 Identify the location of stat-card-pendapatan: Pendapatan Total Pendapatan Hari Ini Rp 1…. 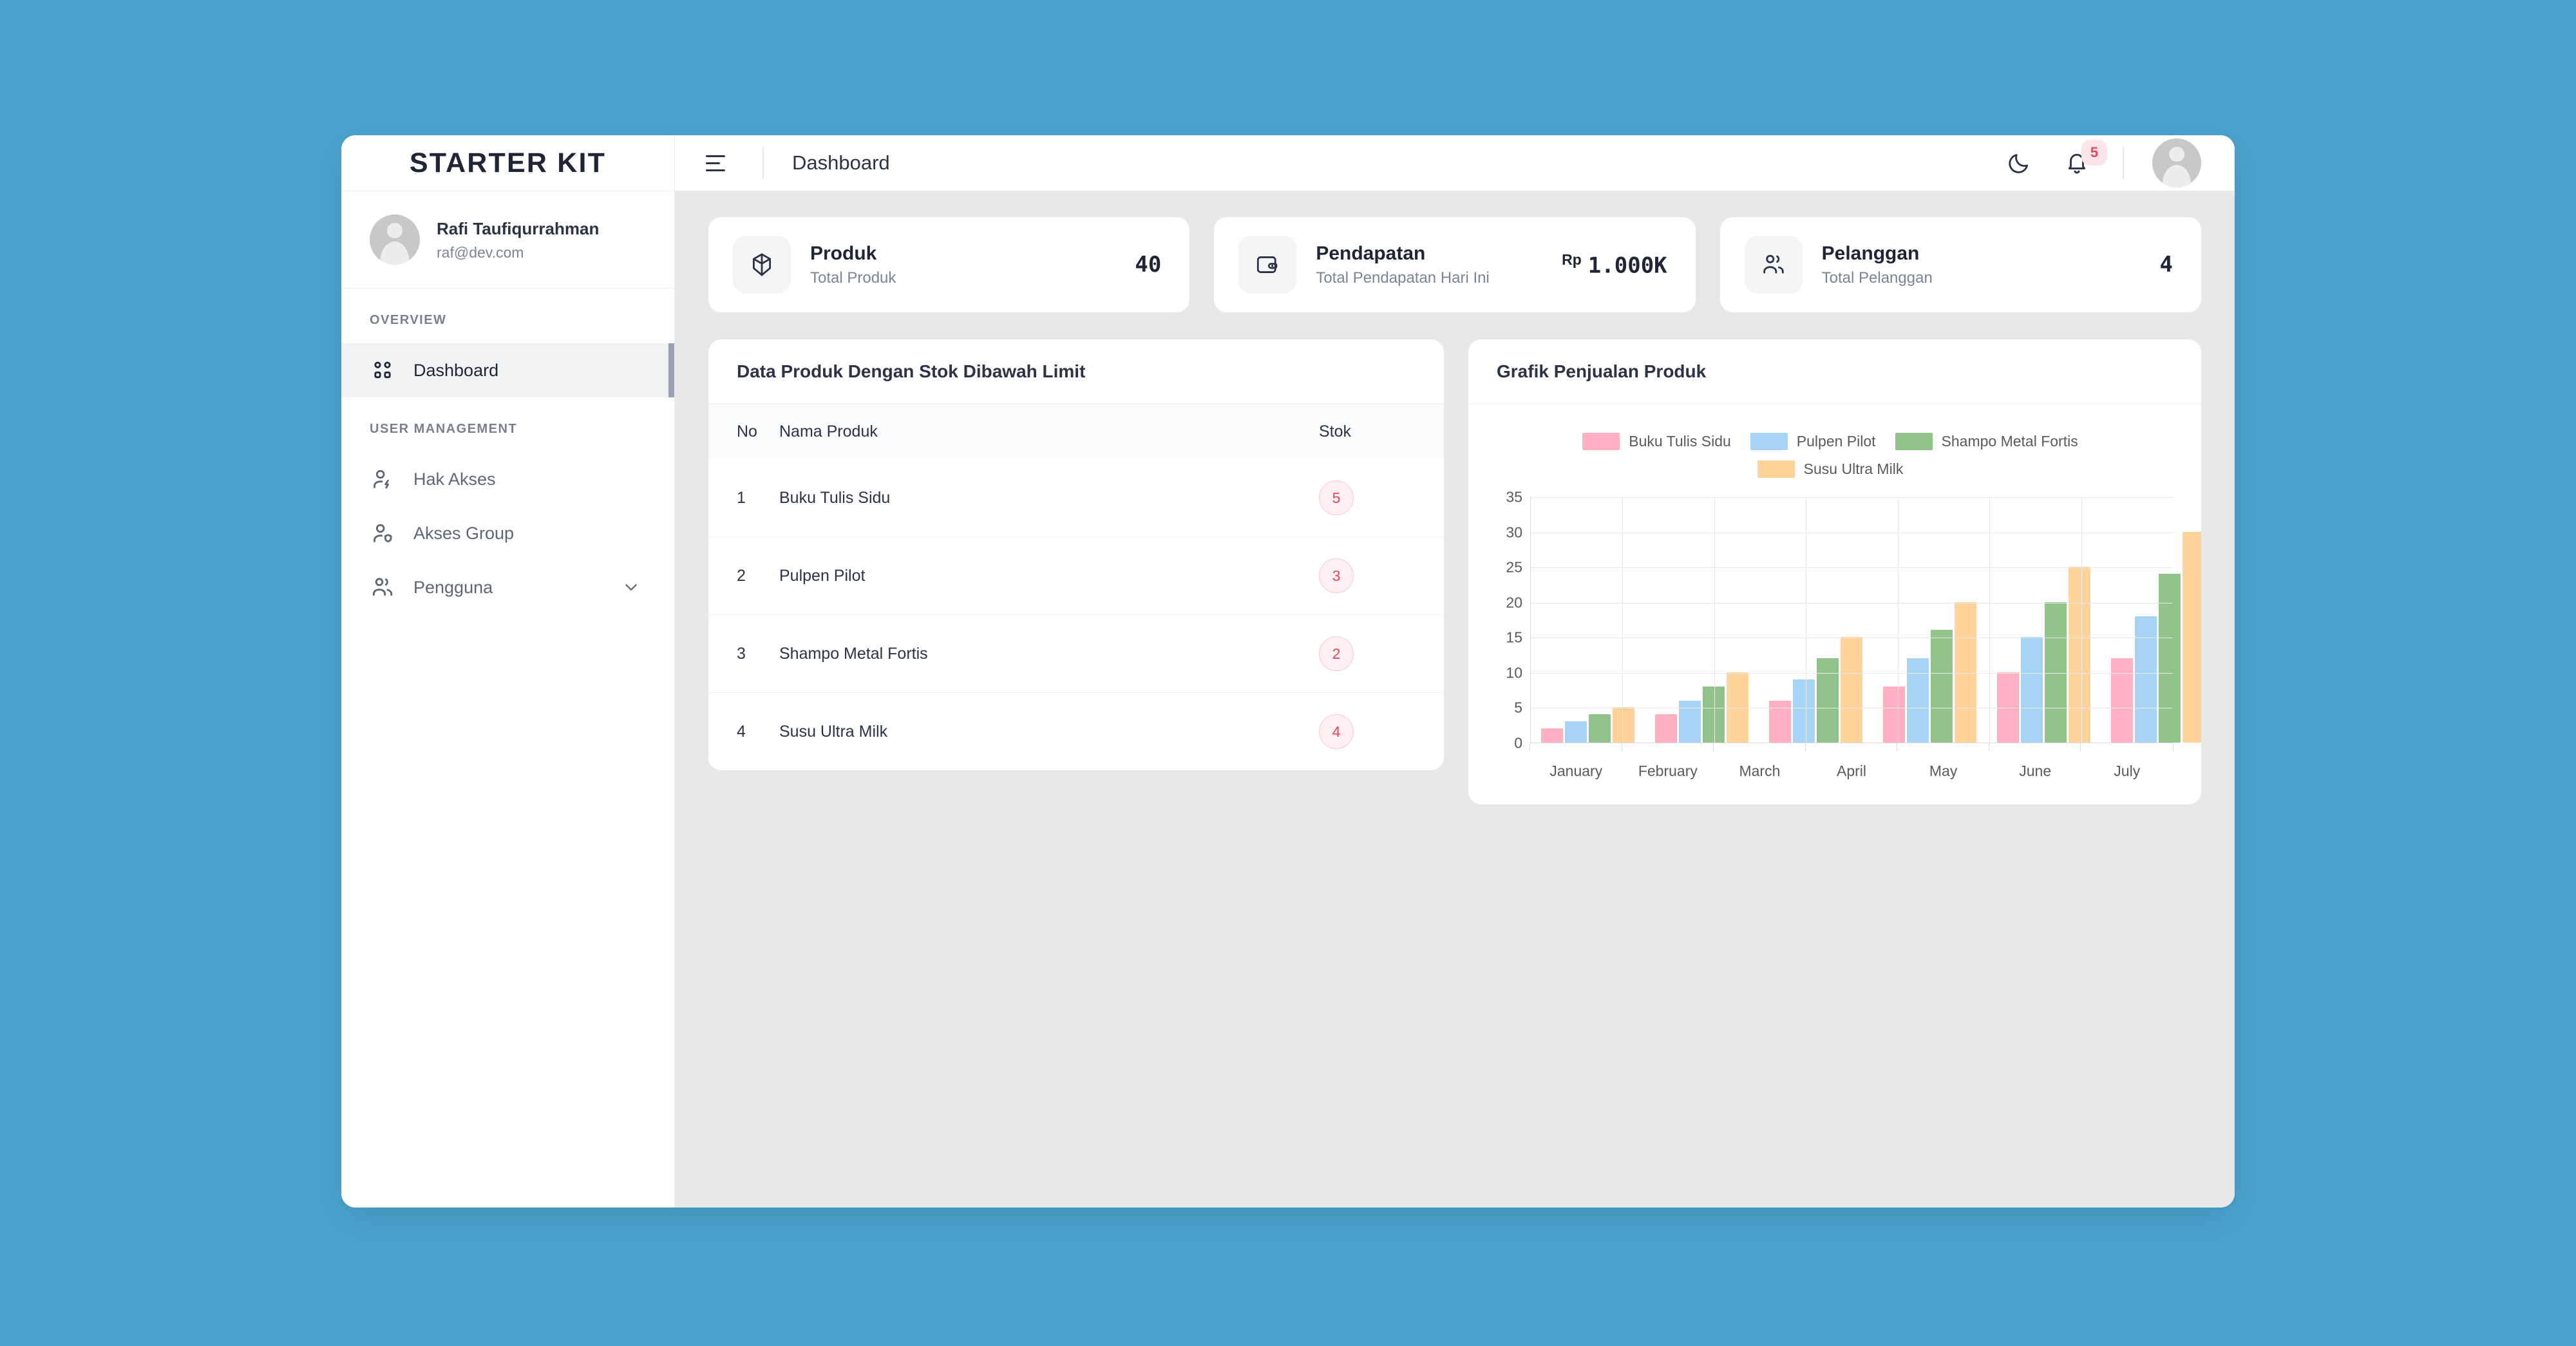
(1455, 264).